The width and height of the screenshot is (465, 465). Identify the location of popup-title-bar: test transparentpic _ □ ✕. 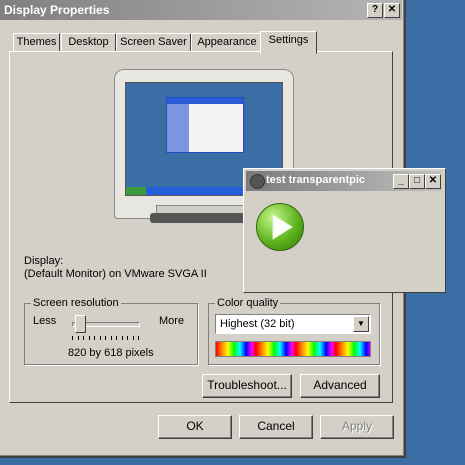
(343, 181).